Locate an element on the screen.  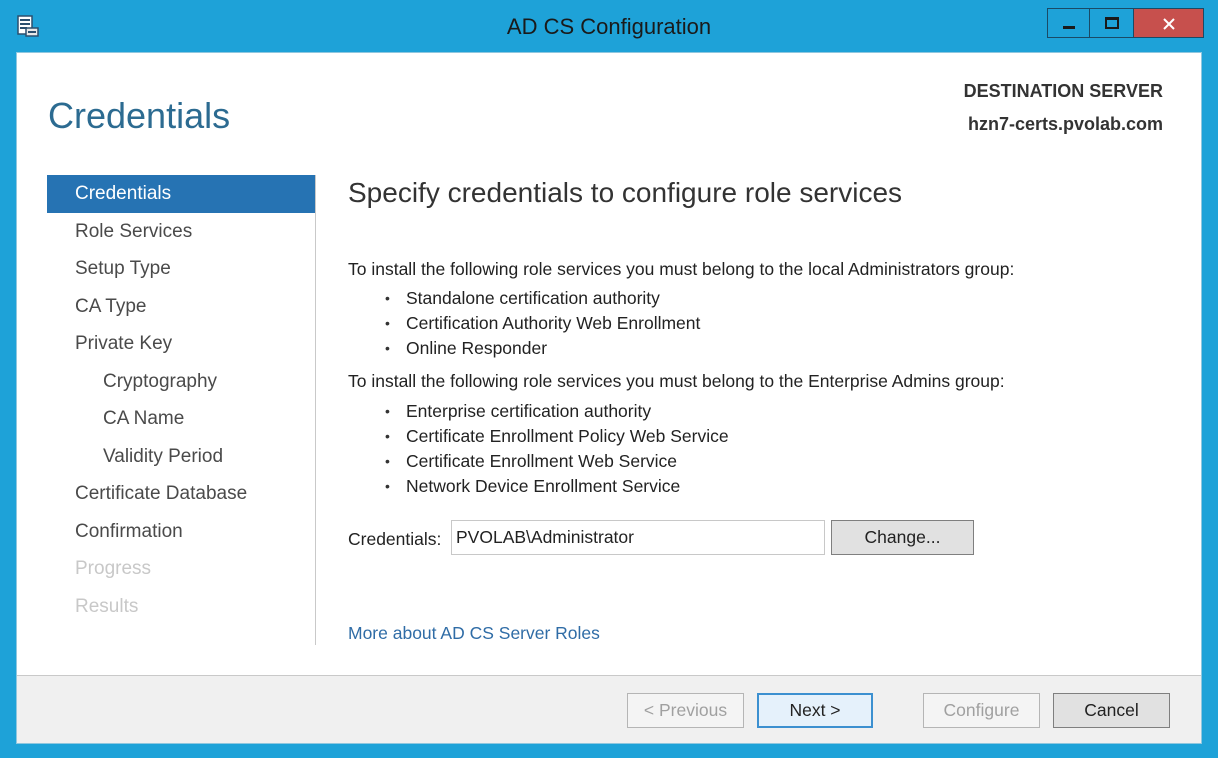
credentials-field is located at coordinates (638, 537).